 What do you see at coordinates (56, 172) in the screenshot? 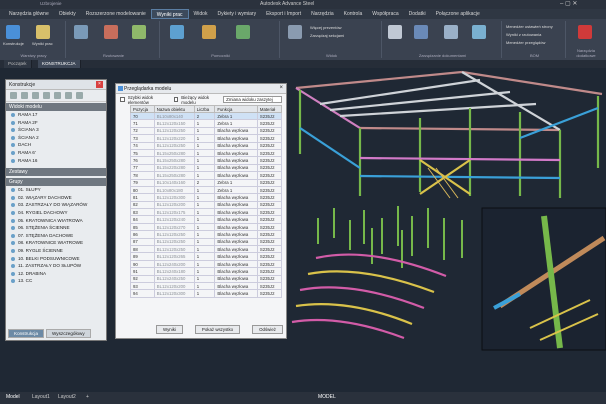
I see `section-zestawy-header: Zestawy` at bounding box center [56, 172].